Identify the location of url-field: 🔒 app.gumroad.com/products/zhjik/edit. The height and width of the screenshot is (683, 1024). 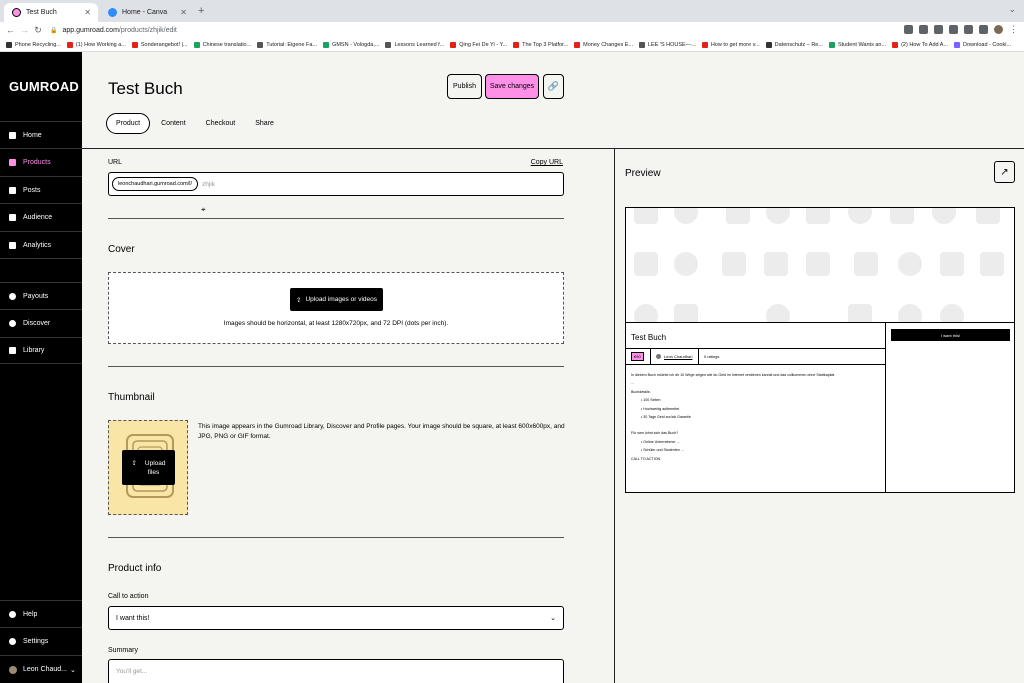
(113, 30).